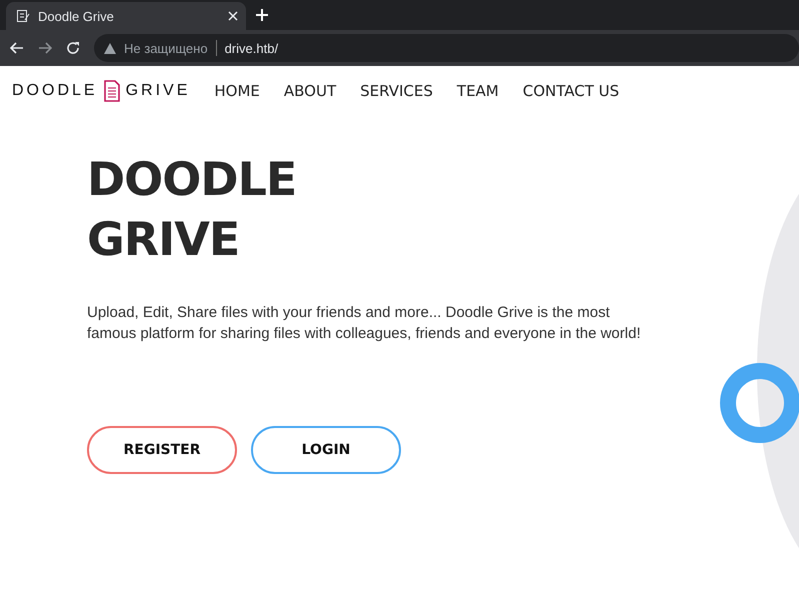 Image resolution: width=799 pixels, height=615 pixels. What do you see at coordinates (571, 91) in the screenshot?
I see `nav-link: CONTACT US` at bounding box center [571, 91].